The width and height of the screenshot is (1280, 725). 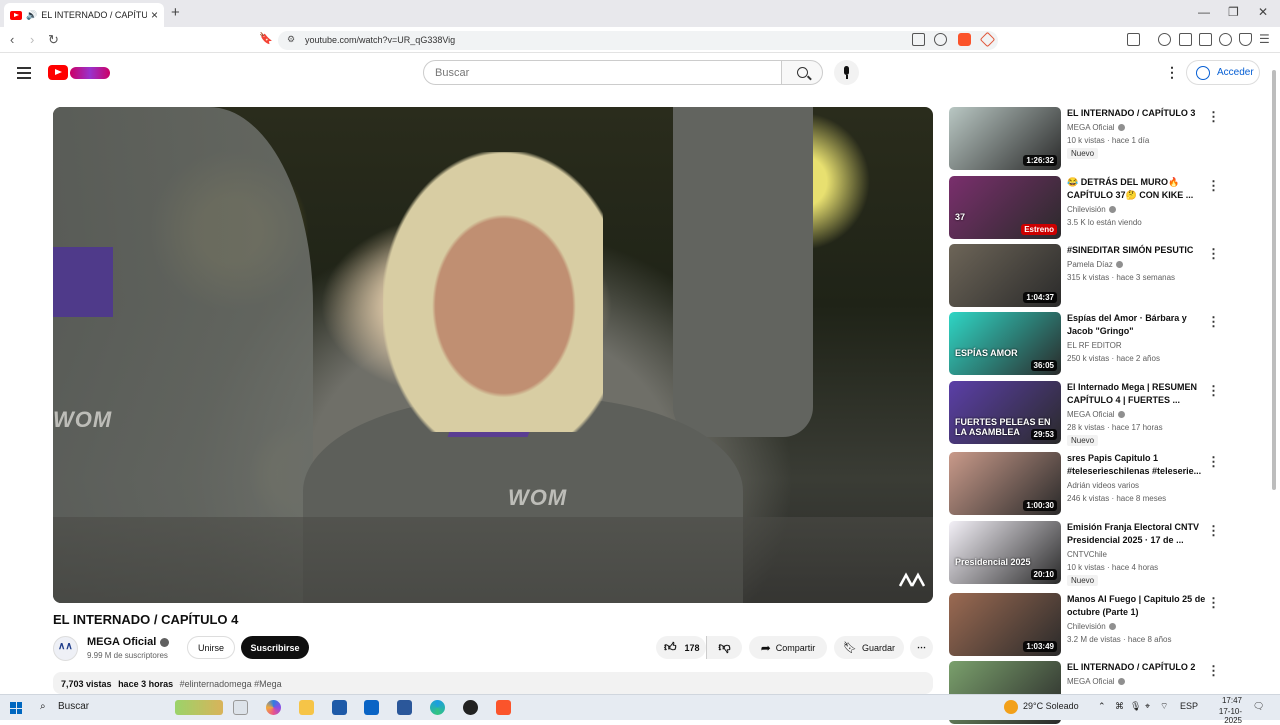 What do you see at coordinates (1164, 39) in the screenshot?
I see `music-icon` at bounding box center [1164, 39].